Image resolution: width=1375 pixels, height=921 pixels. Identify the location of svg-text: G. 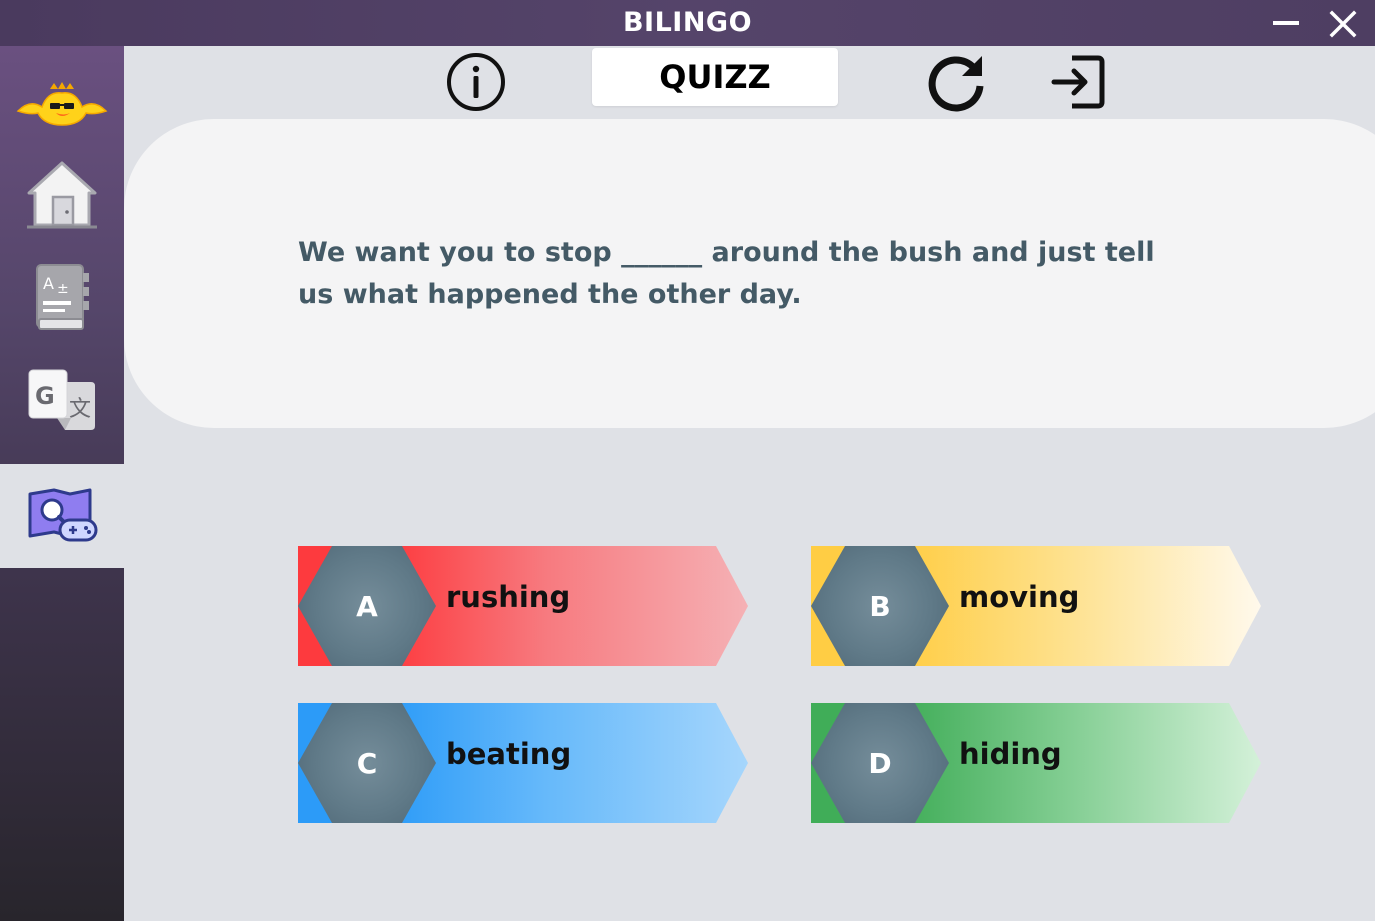
(45, 396).